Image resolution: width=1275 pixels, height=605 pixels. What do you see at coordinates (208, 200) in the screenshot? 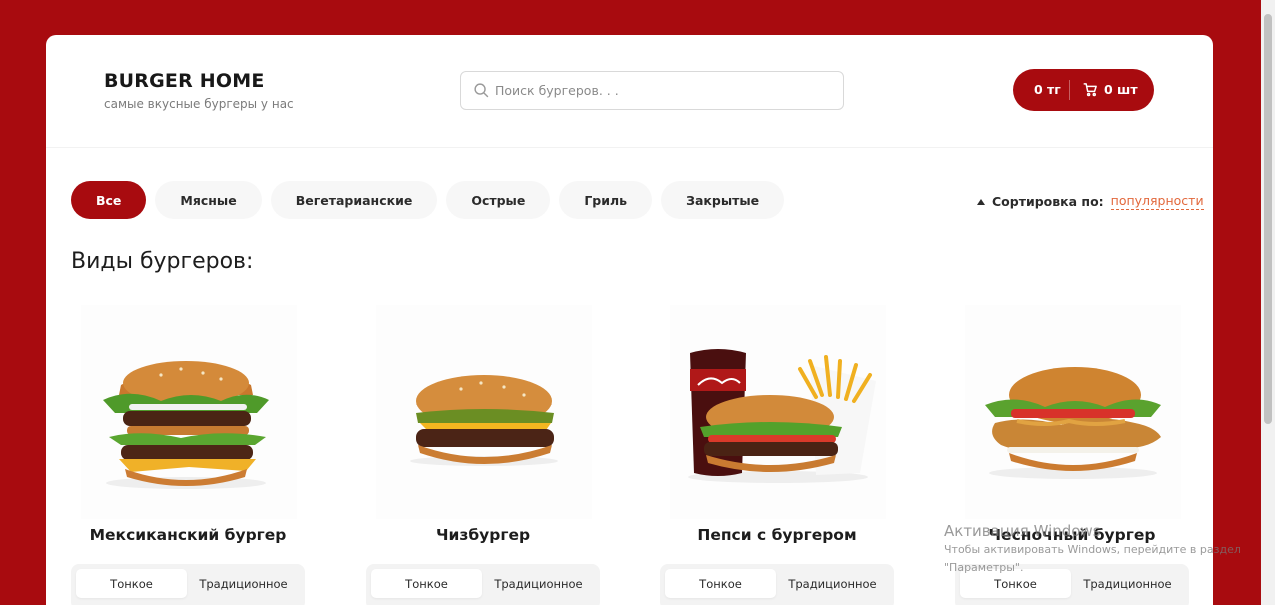
I see `category-meat: Мясные` at bounding box center [208, 200].